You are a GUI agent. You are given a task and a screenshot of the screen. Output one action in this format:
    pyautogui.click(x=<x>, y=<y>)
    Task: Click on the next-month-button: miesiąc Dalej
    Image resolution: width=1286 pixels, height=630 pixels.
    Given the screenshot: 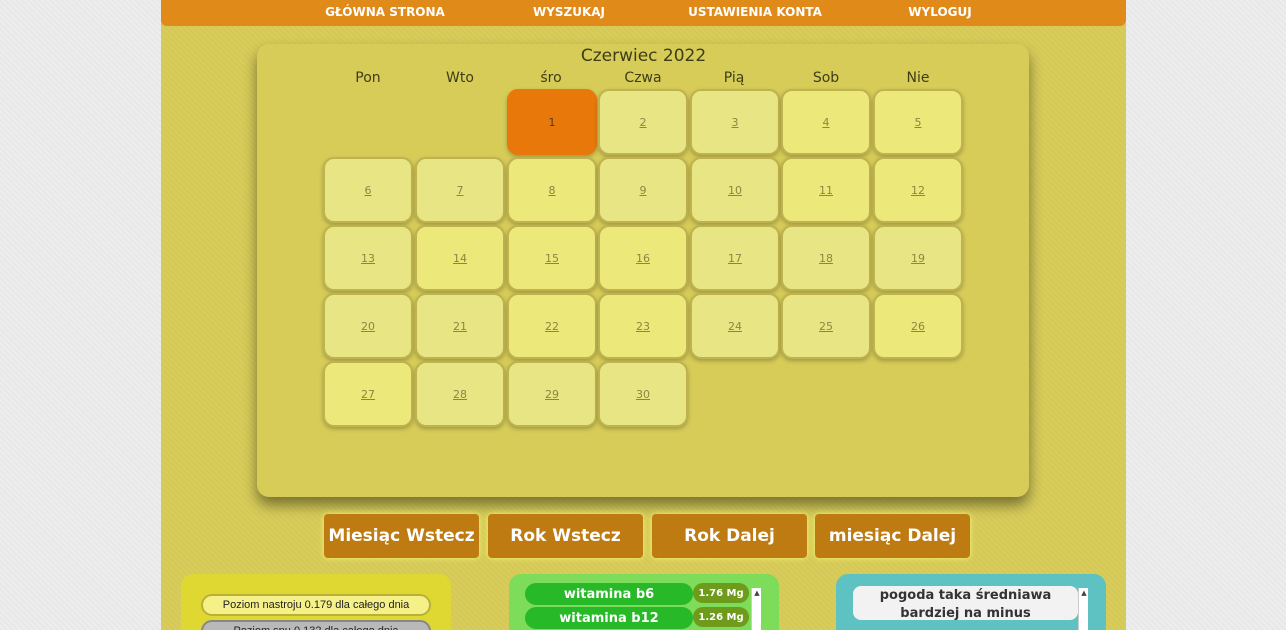 What is the action you would take?
    pyautogui.click(x=892, y=536)
    